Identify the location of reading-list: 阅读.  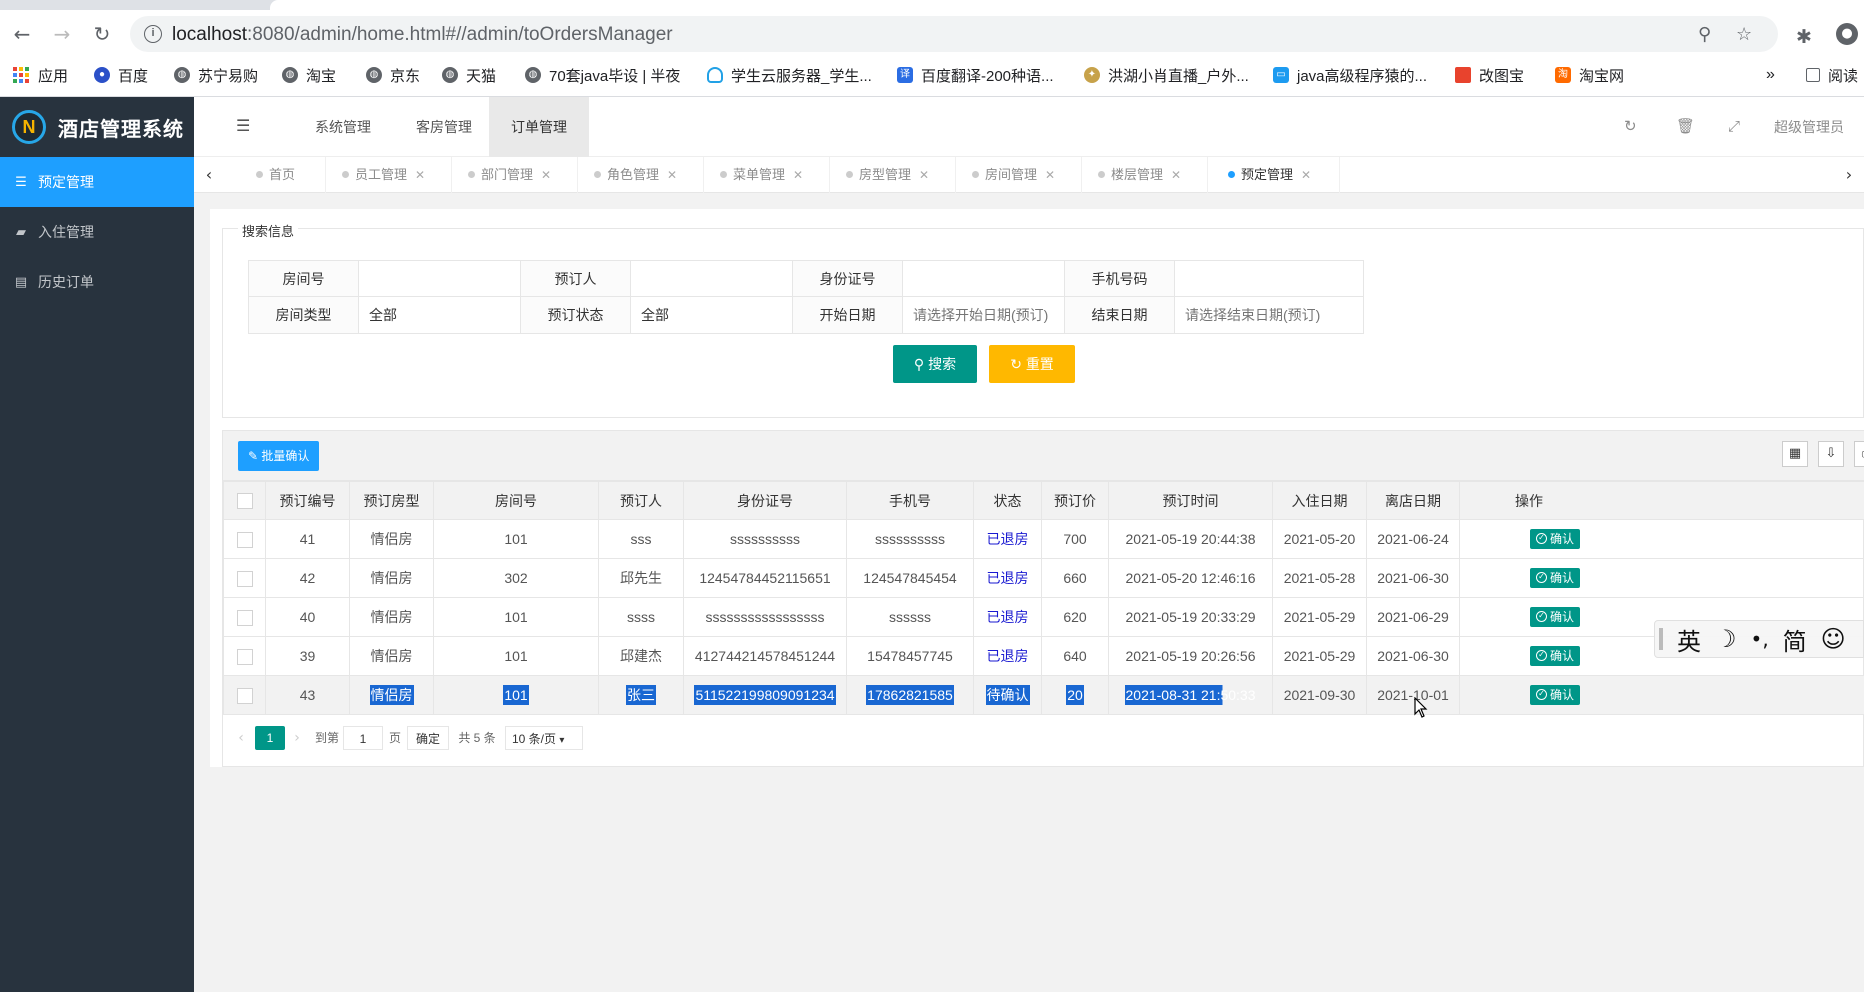
(1832, 75).